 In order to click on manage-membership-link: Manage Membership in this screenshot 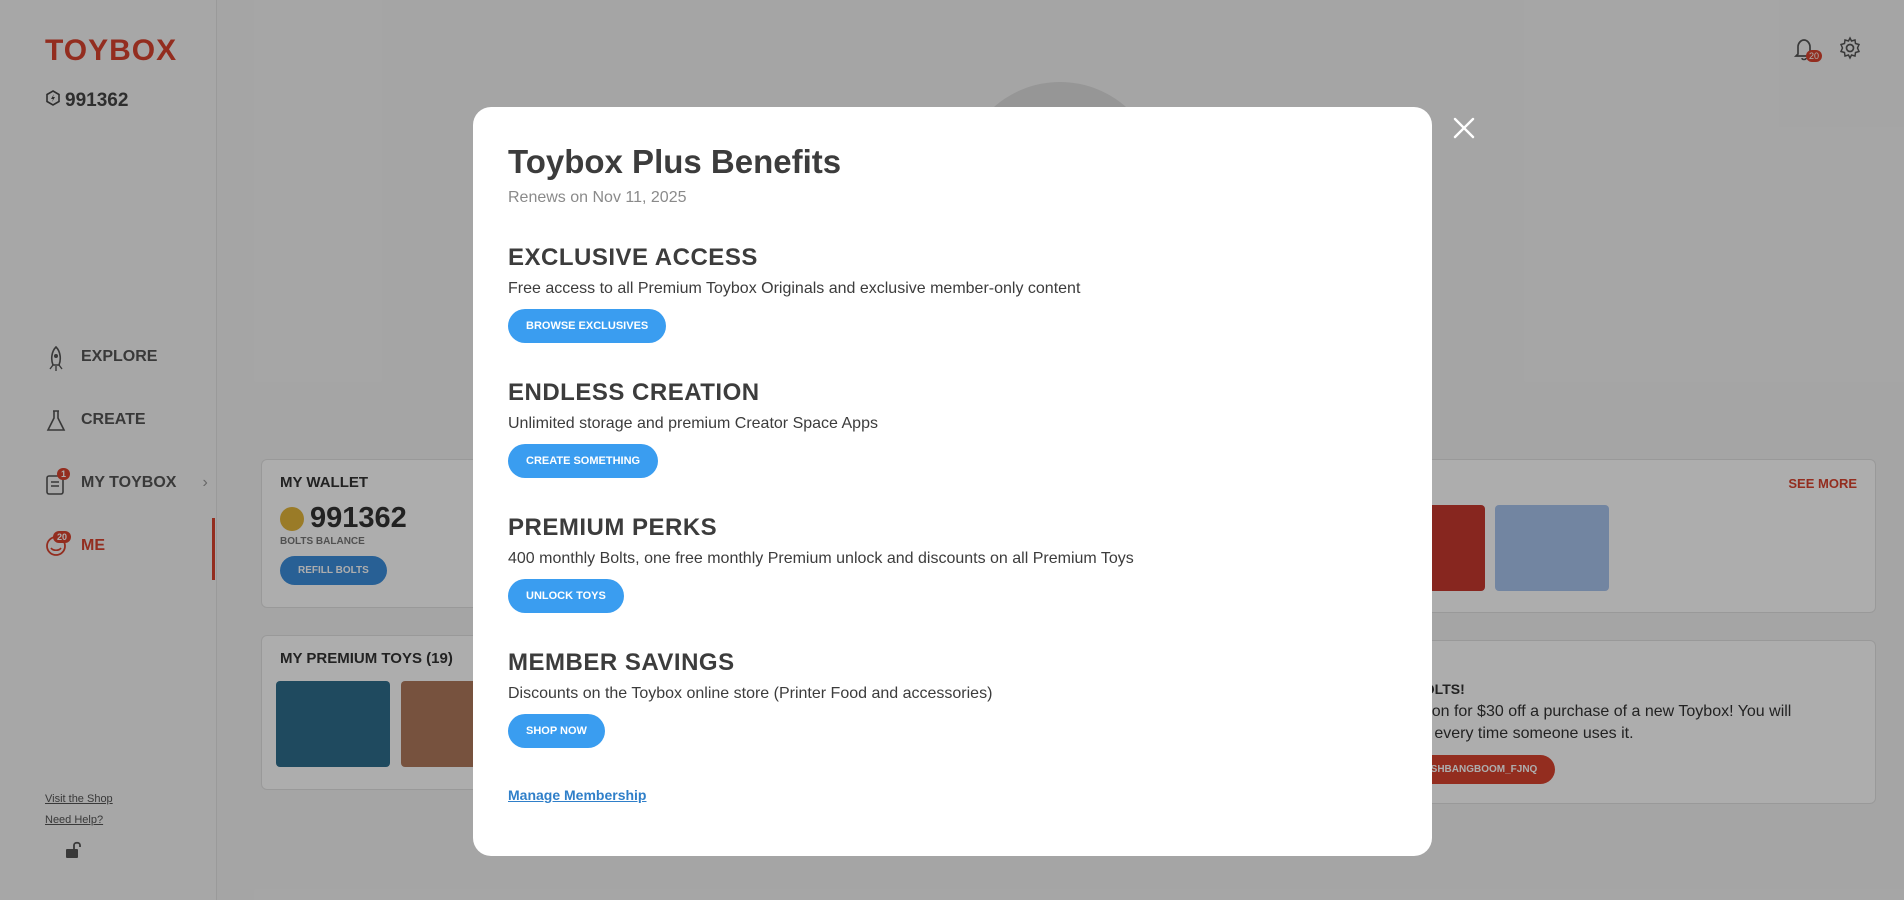, I will do `click(577, 795)`.